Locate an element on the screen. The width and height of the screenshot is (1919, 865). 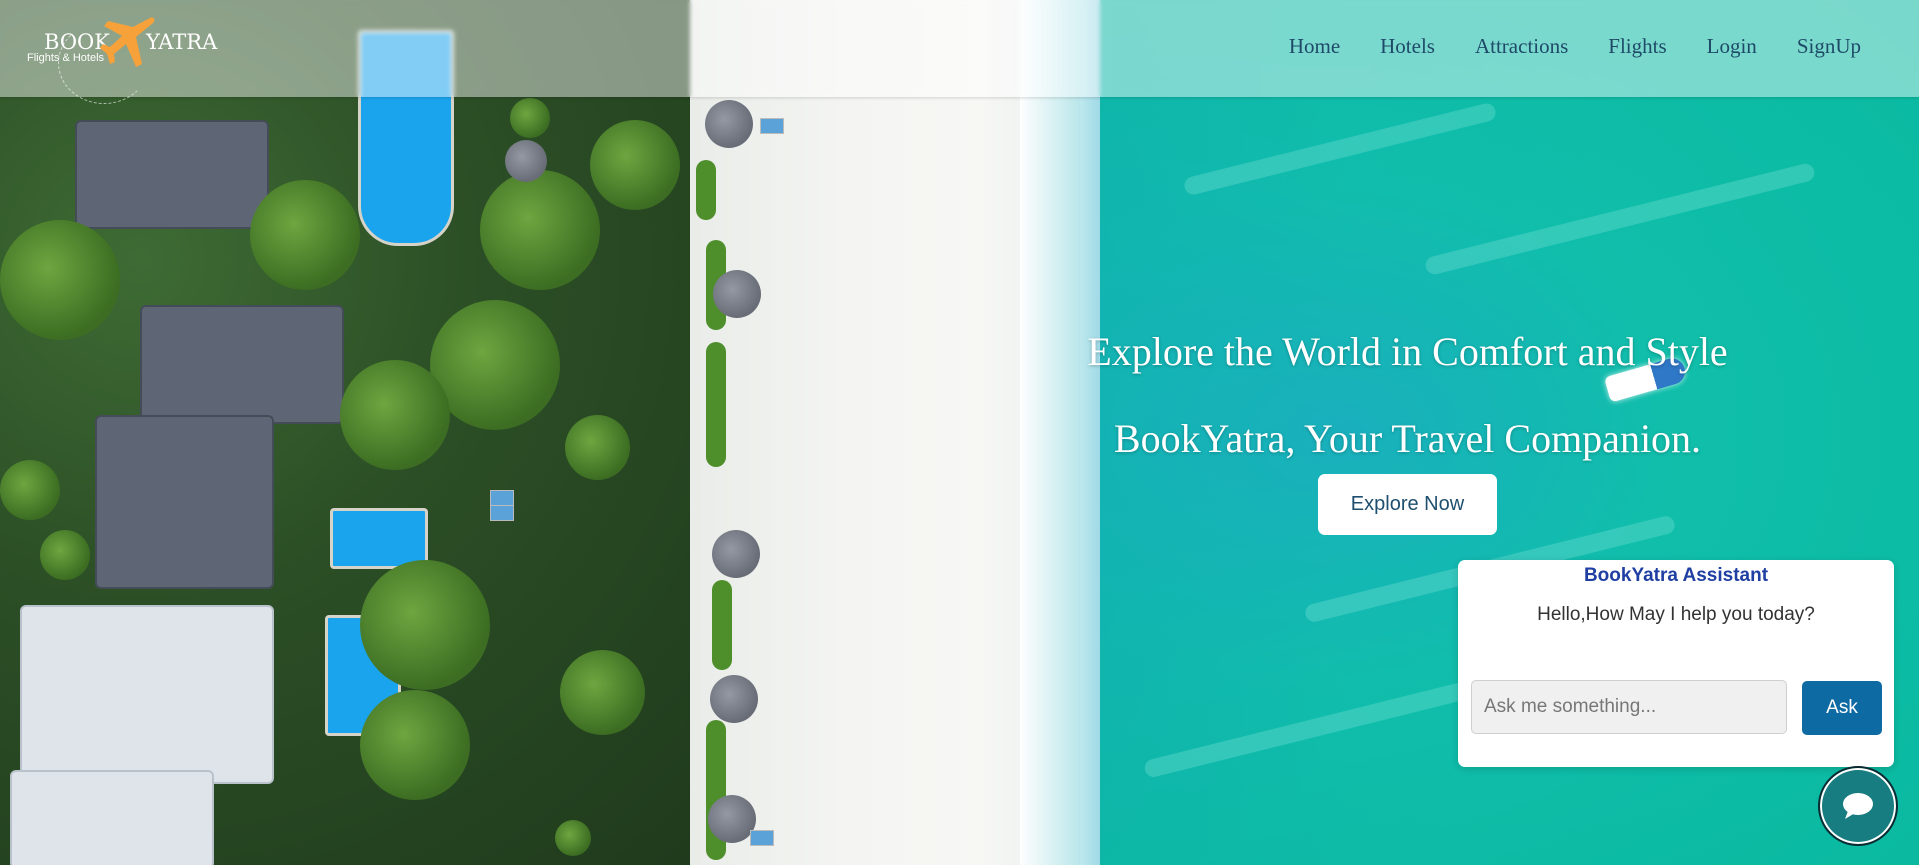
hero-title: Explore the World in Comfort and Style is located at coordinates (1407, 351).